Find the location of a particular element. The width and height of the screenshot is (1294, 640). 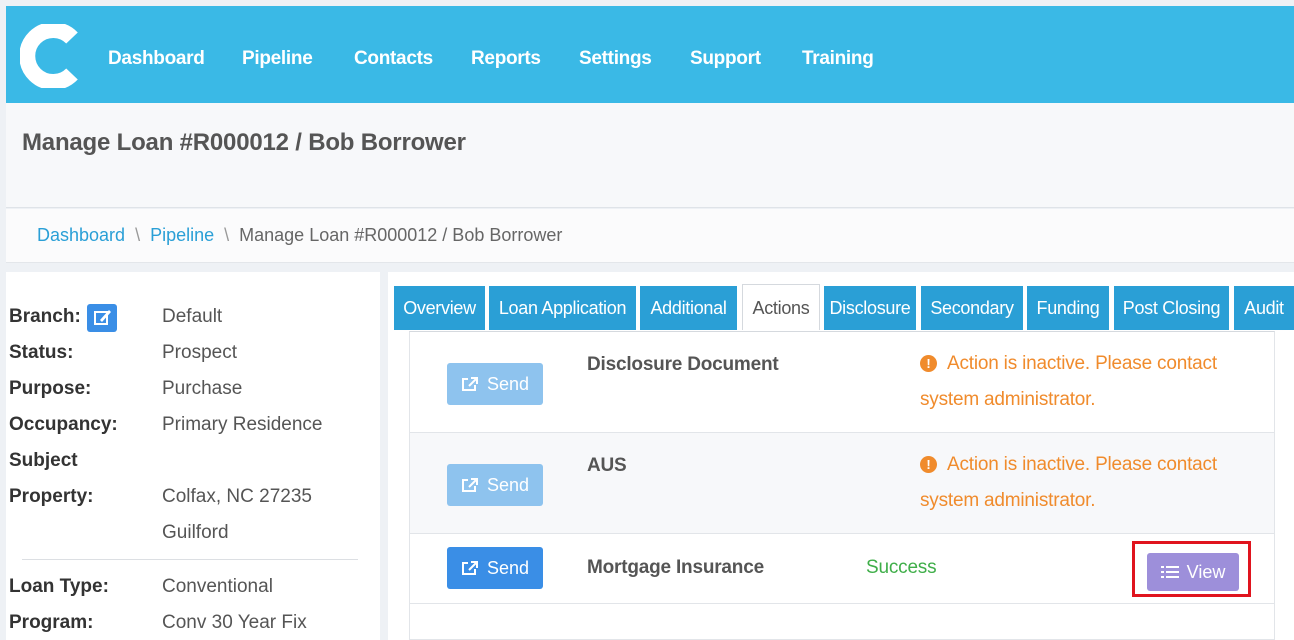

nav-pipeline: Pipeline is located at coordinates (277, 59).